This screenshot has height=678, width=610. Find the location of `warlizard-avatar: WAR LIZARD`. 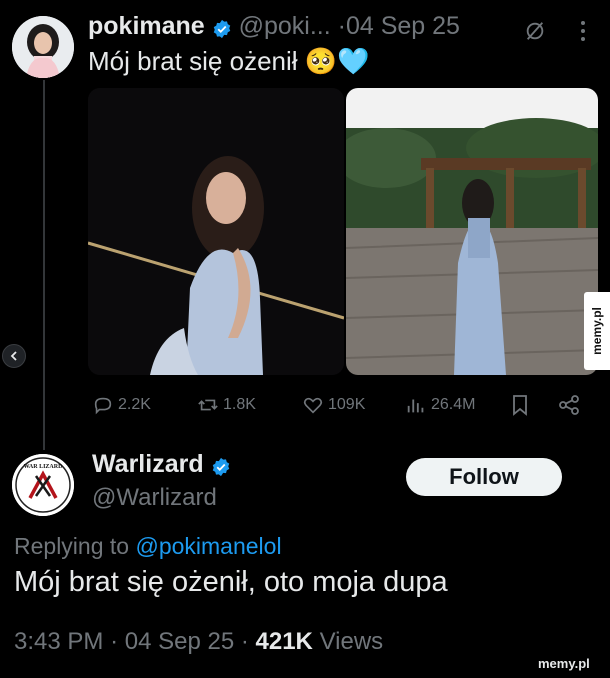

warlizard-avatar: WAR LIZARD is located at coordinates (43, 485).